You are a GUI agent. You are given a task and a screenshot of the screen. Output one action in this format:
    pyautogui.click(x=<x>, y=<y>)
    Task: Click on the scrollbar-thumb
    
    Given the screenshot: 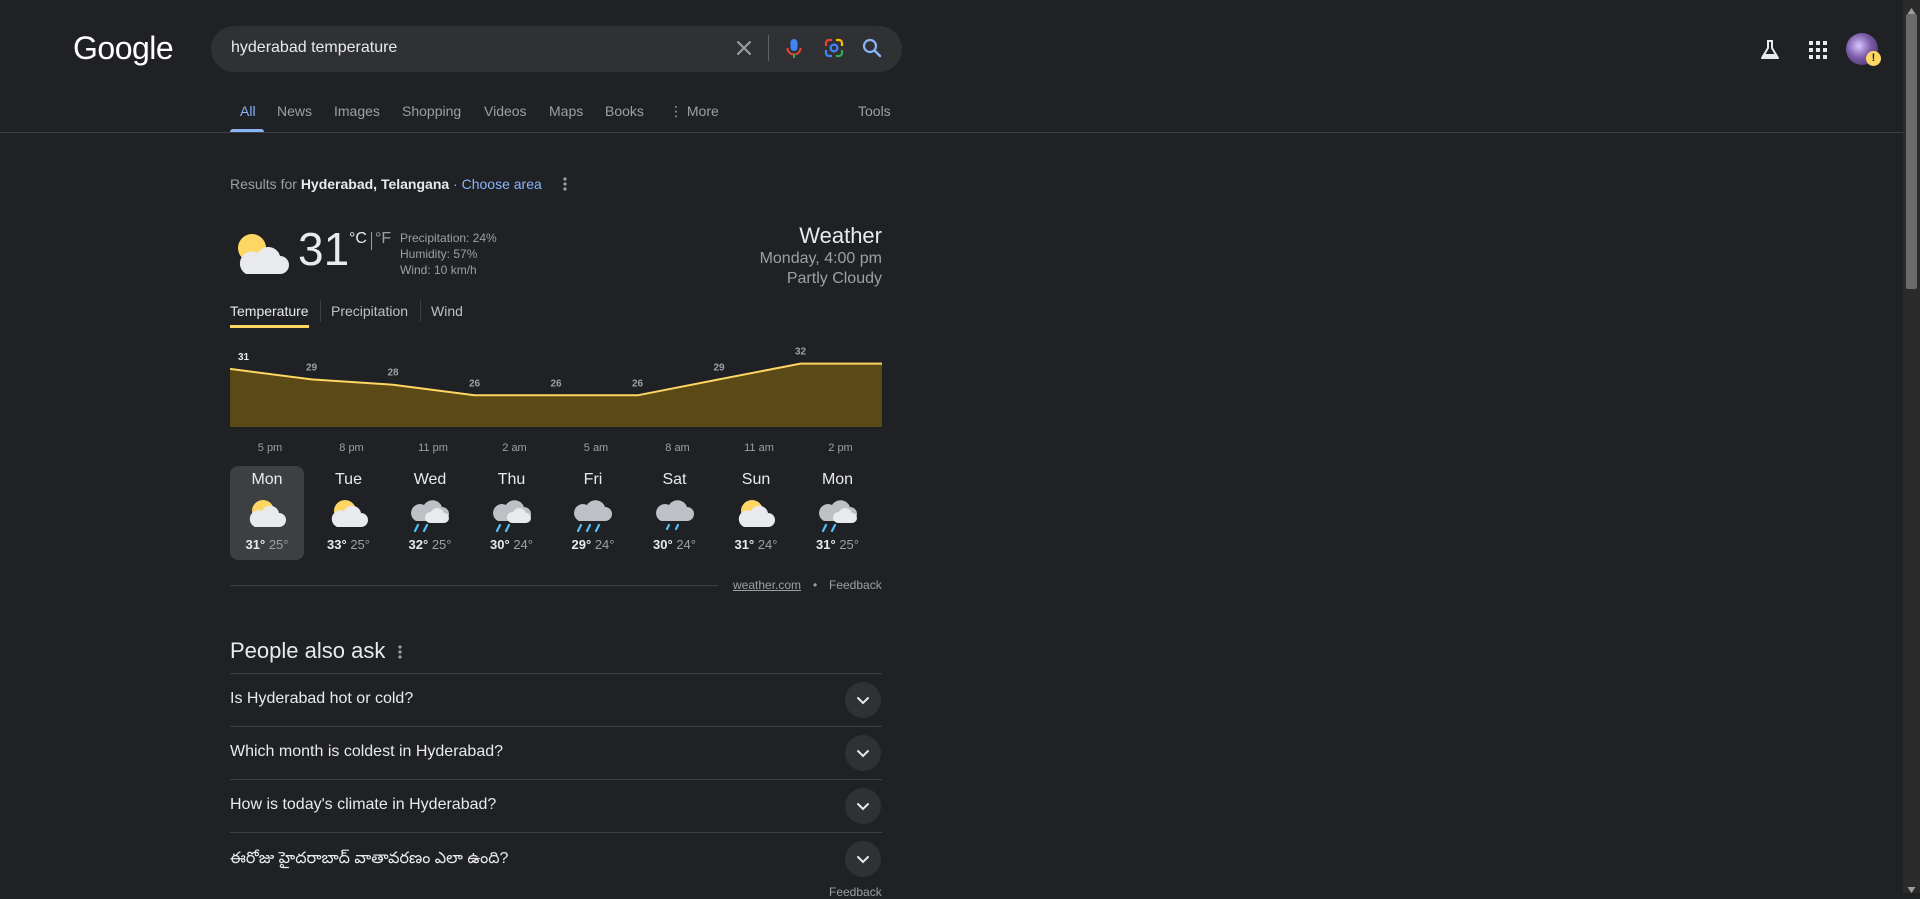 What is the action you would take?
    pyautogui.click(x=1911, y=151)
    